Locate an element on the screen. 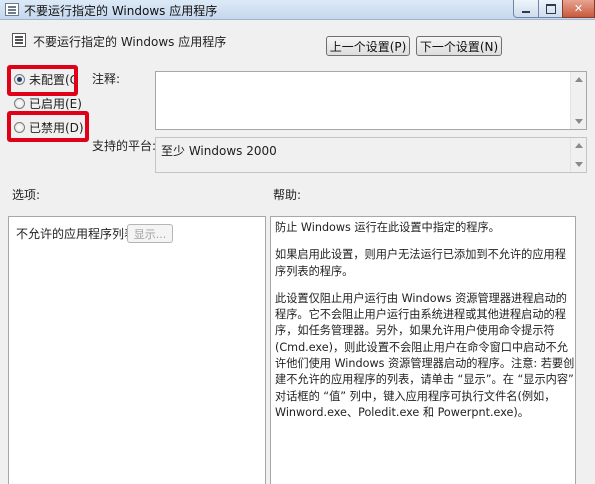 The width and height of the screenshot is (595, 484). platform-box: 至少 Windows 2000 is located at coordinates (371, 155).